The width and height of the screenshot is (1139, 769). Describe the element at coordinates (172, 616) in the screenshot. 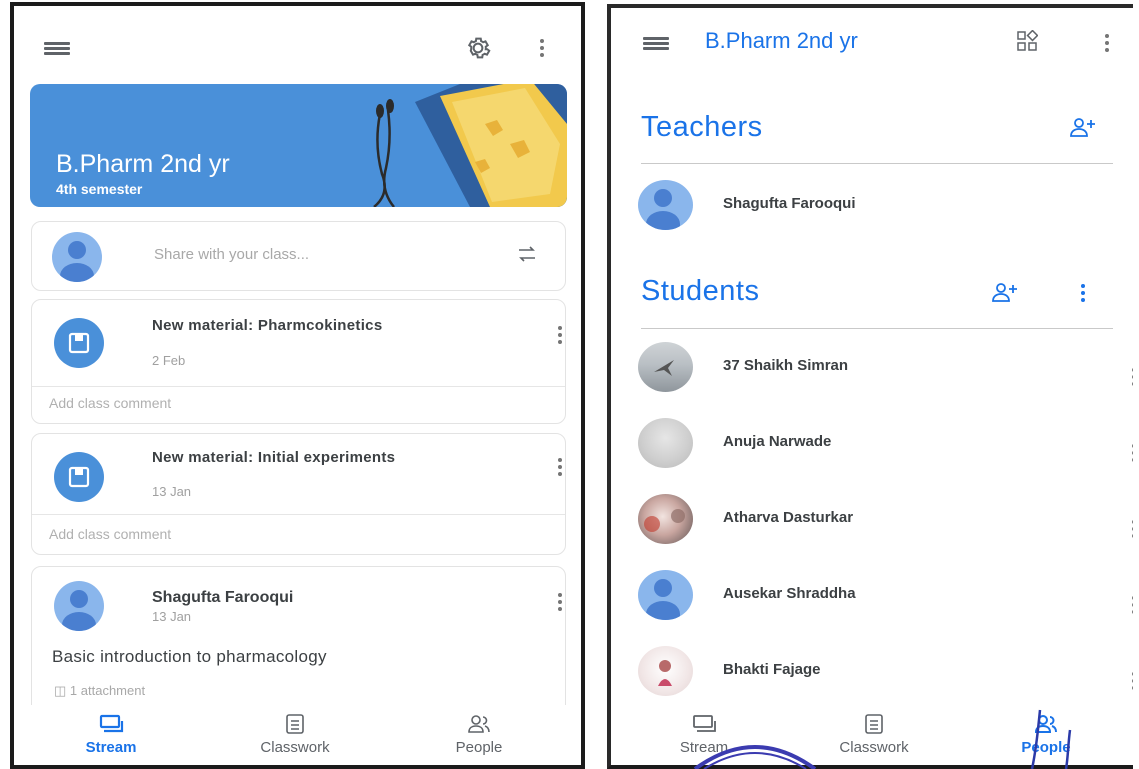

I see `announcement-date: 13 Jan` at that location.